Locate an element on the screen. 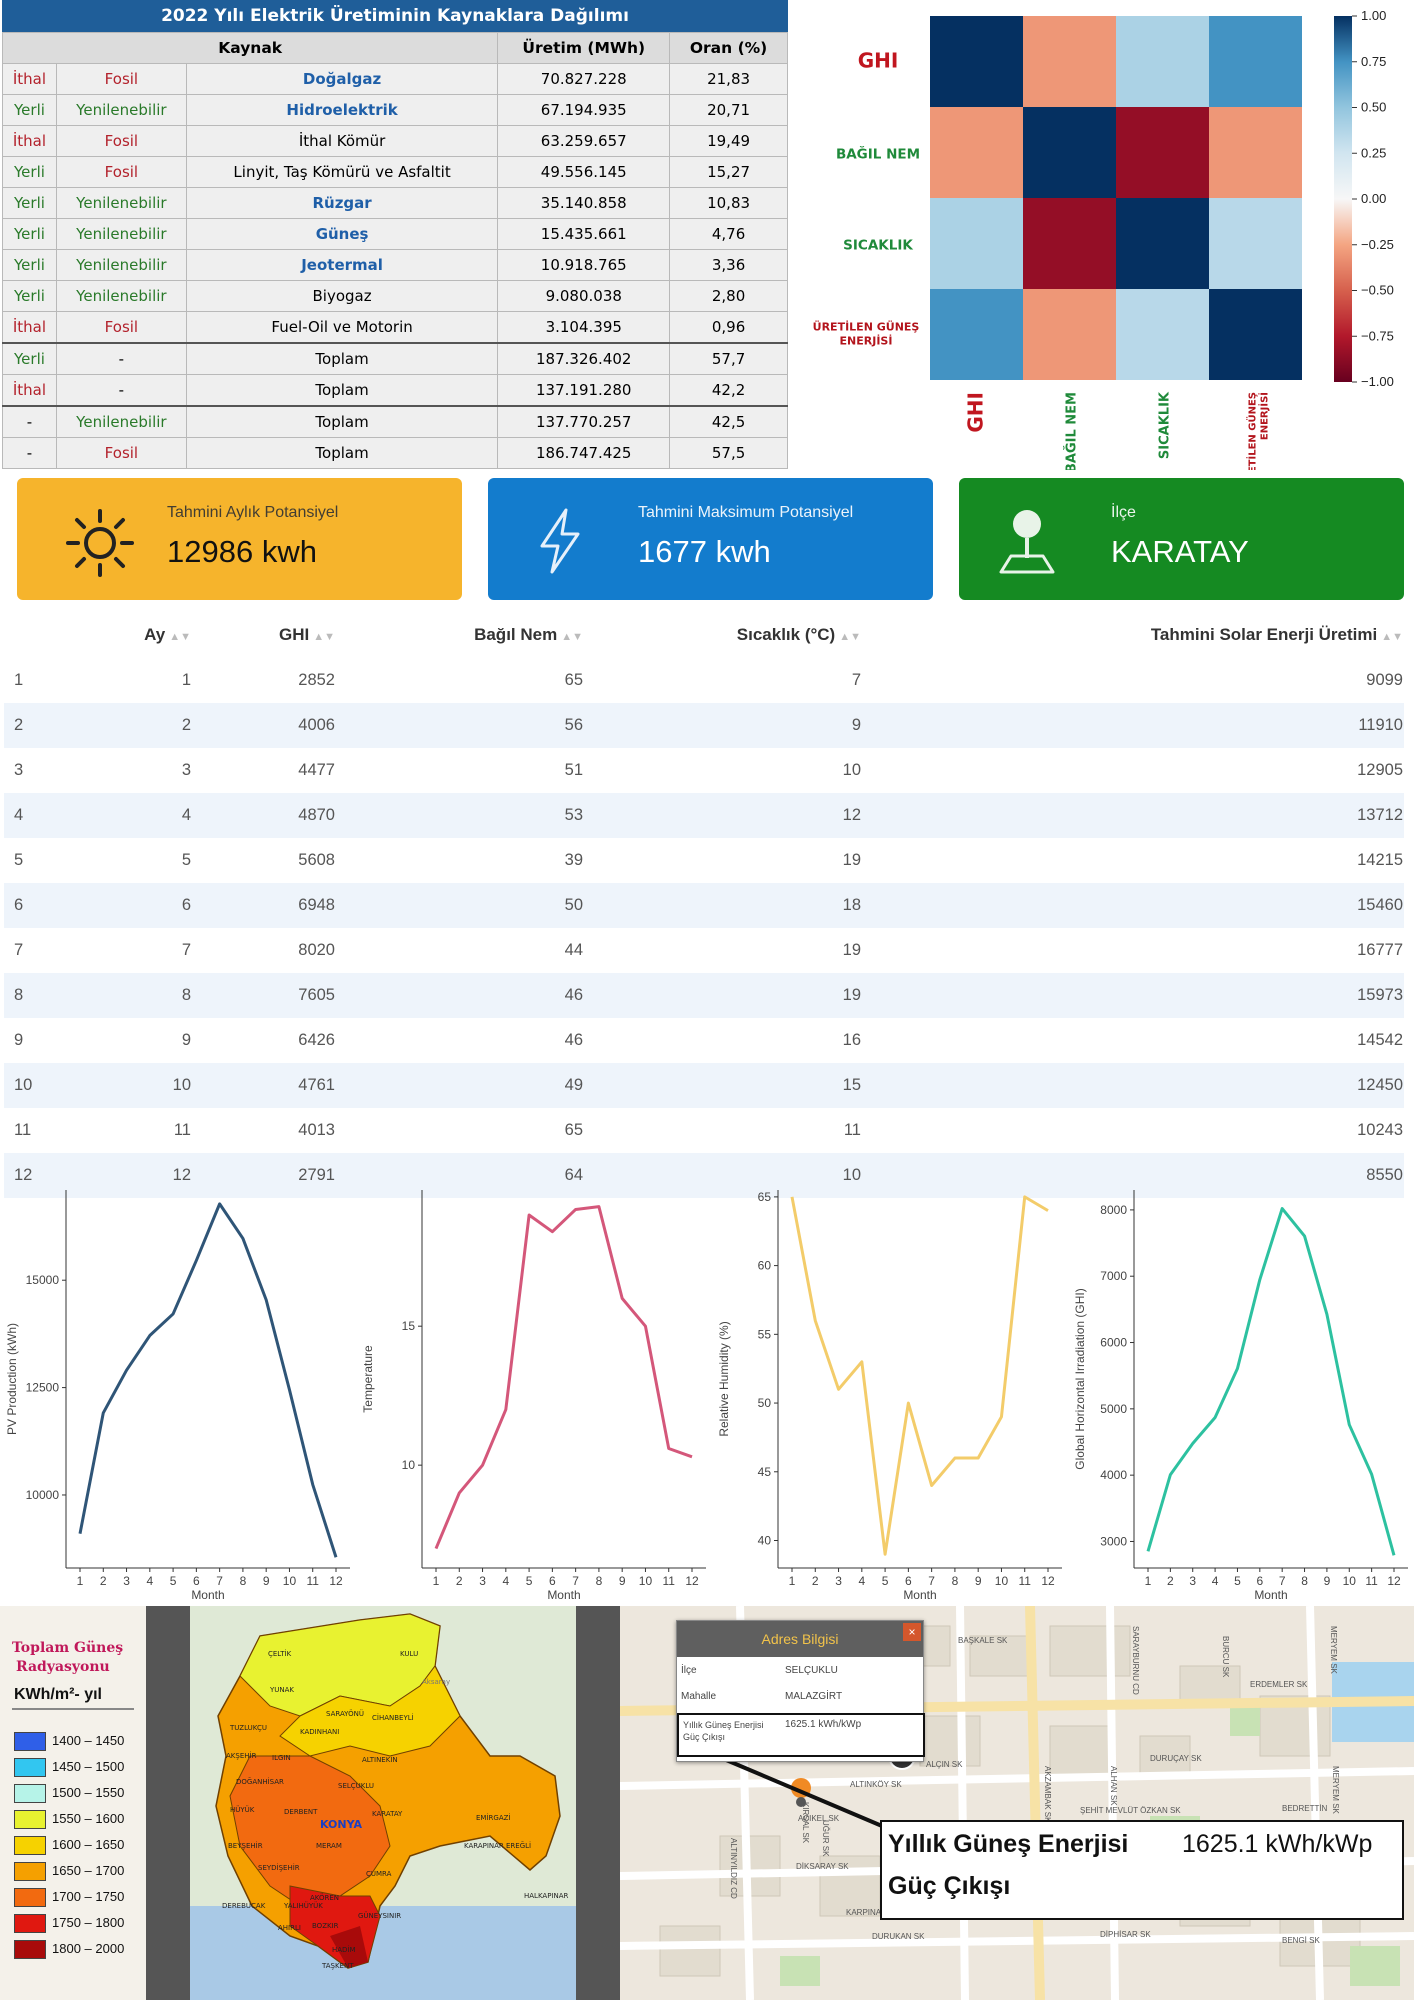 The height and width of the screenshot is (2000, 1414). cell-production: 15.435.661 is located at coordinates (584, 234).